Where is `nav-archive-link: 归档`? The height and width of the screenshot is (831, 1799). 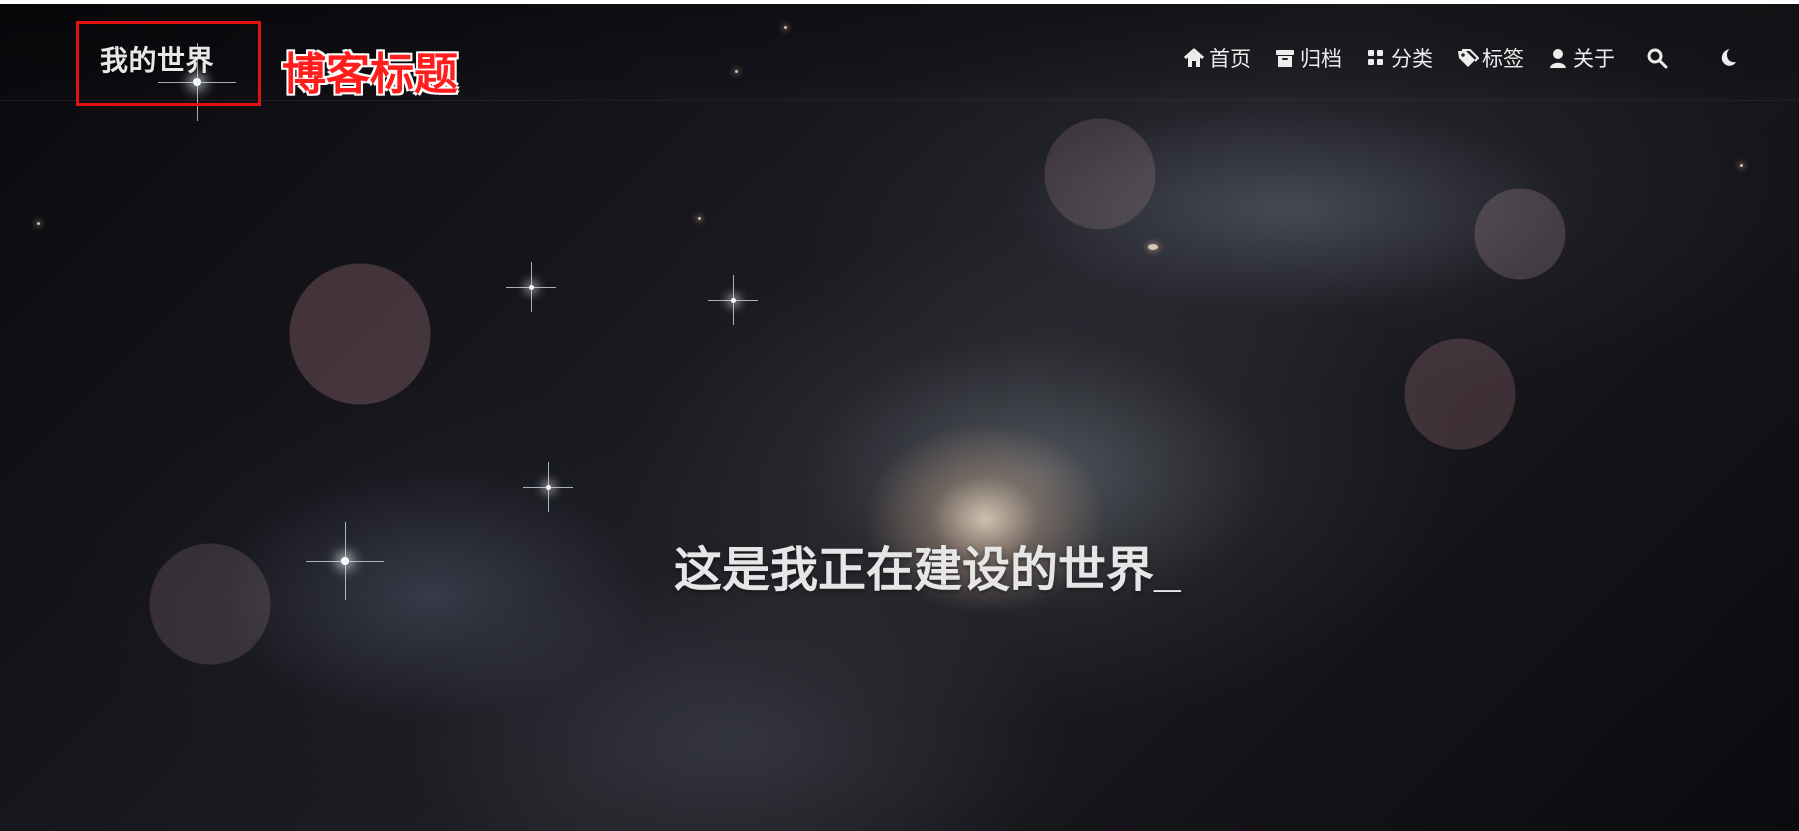
nav-archive-link: 归档 is located at coordinates (1307, 58).